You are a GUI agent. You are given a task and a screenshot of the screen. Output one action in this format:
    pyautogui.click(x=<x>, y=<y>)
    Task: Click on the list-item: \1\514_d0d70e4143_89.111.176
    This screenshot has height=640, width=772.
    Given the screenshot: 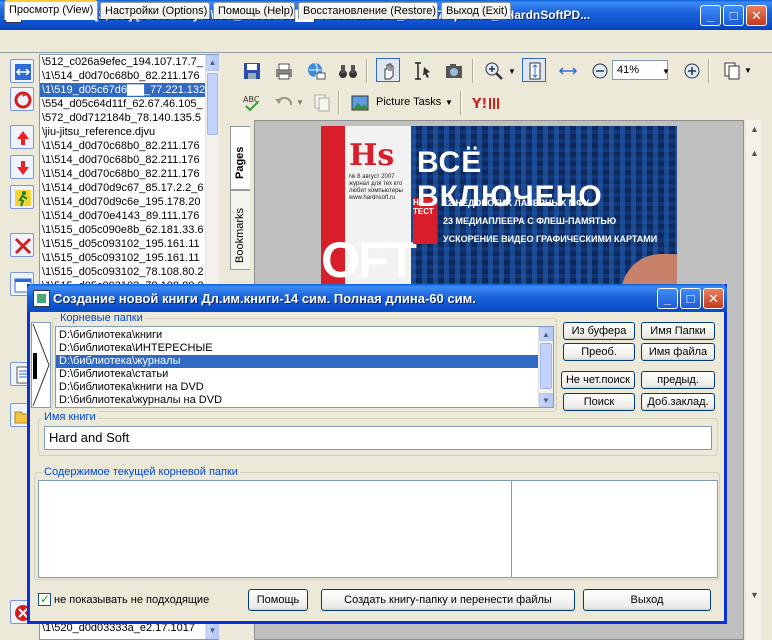 What is the action you would take?
    pyautogui.click(x=129, y=216)
    